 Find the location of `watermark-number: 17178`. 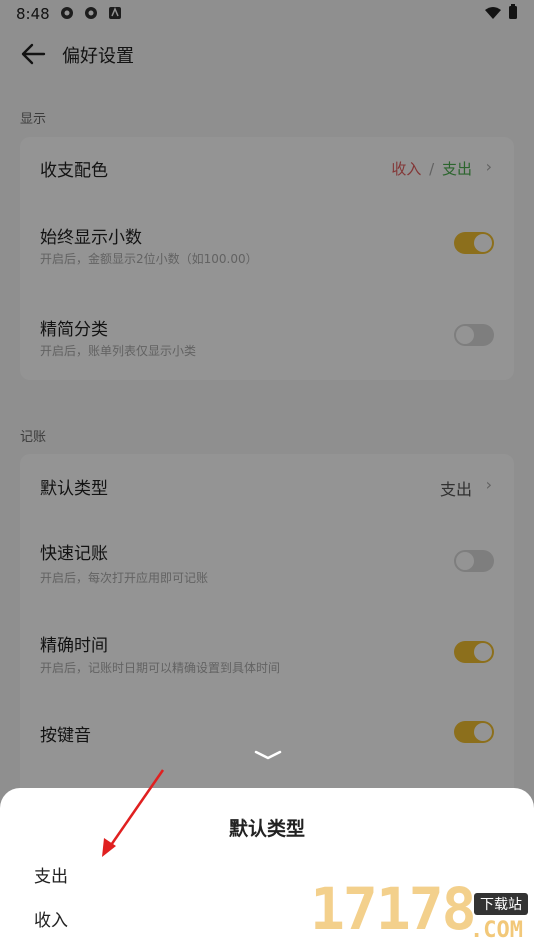

watermark-number: 17178 is located at coordinates (393, 909).